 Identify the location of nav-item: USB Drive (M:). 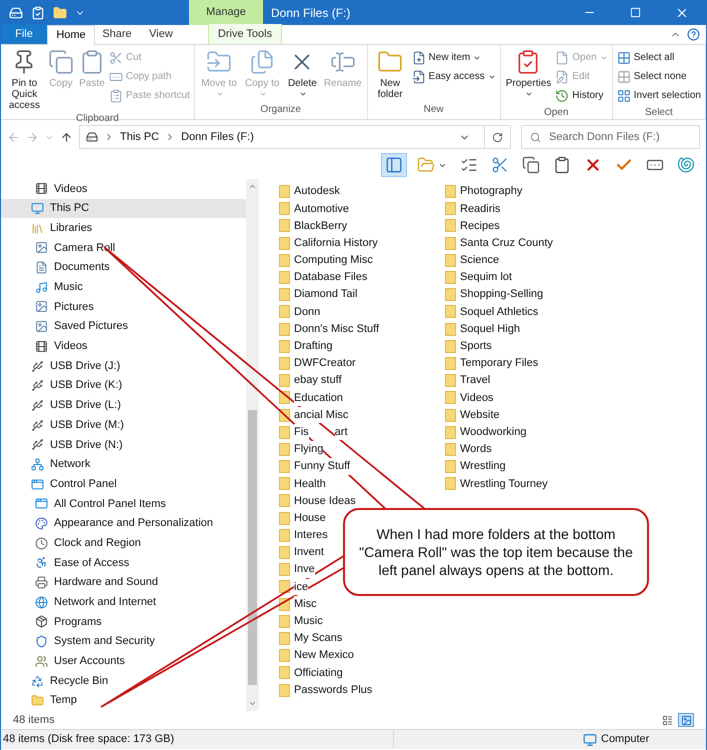
(123, 425).